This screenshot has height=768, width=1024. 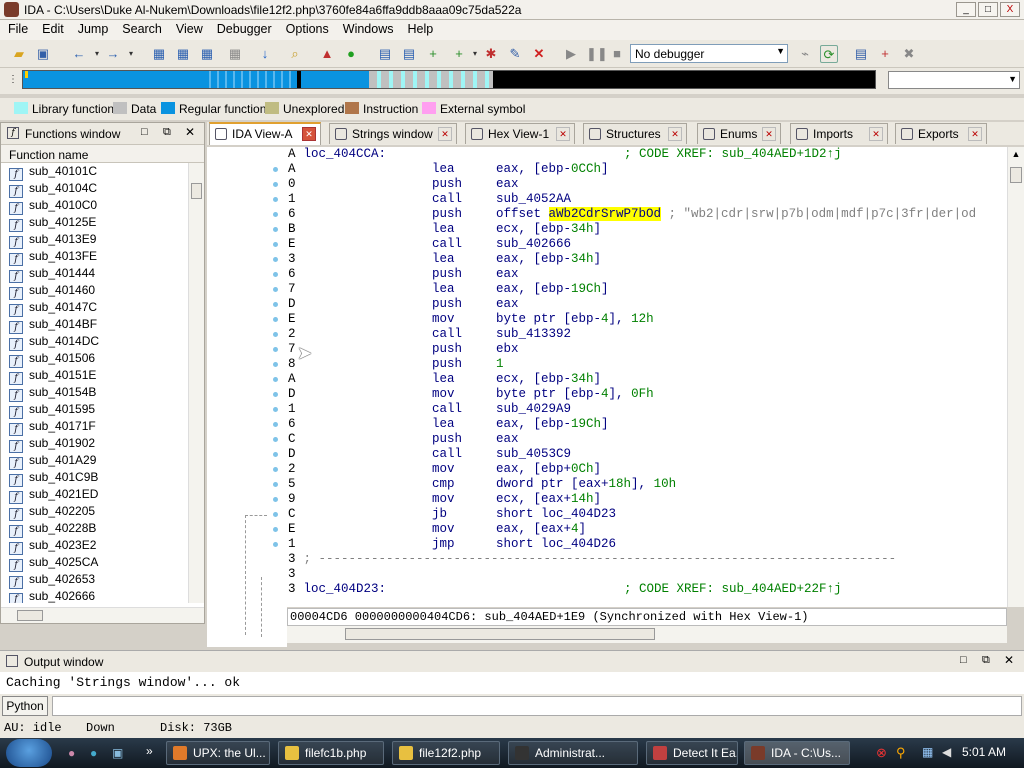 I want to click on delete-icon: ✕, so click(x=539, y=54).